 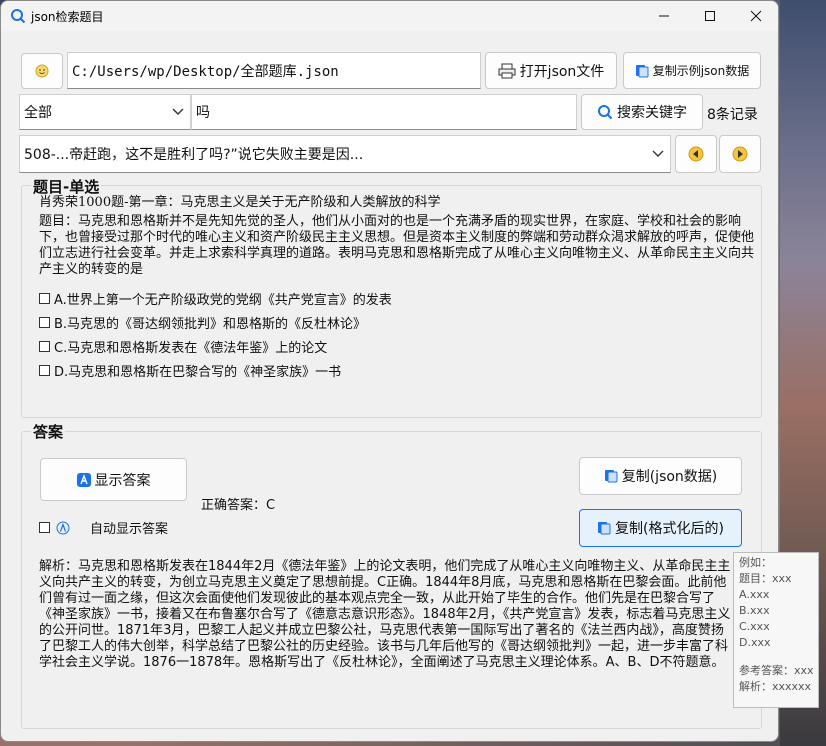 What do you see at coordinates (274, 70) in the screenshot?
I see `file-path-input: C:/Users/wp/Desktop/全部题库.json` at bounding box center [274, 70].